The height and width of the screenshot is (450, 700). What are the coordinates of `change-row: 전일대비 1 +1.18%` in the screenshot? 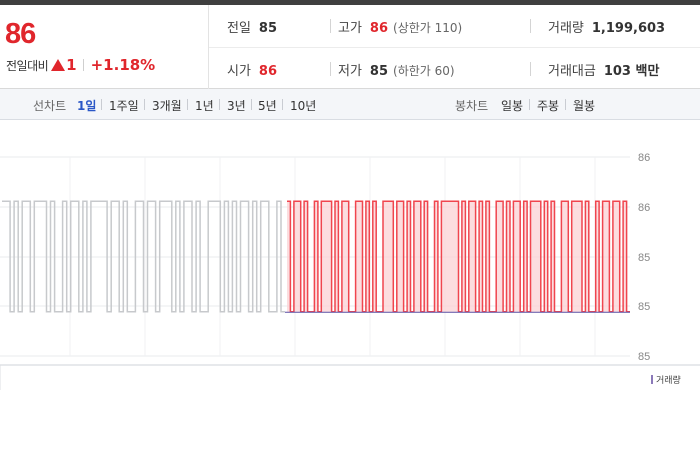 It's located at (80, 65).